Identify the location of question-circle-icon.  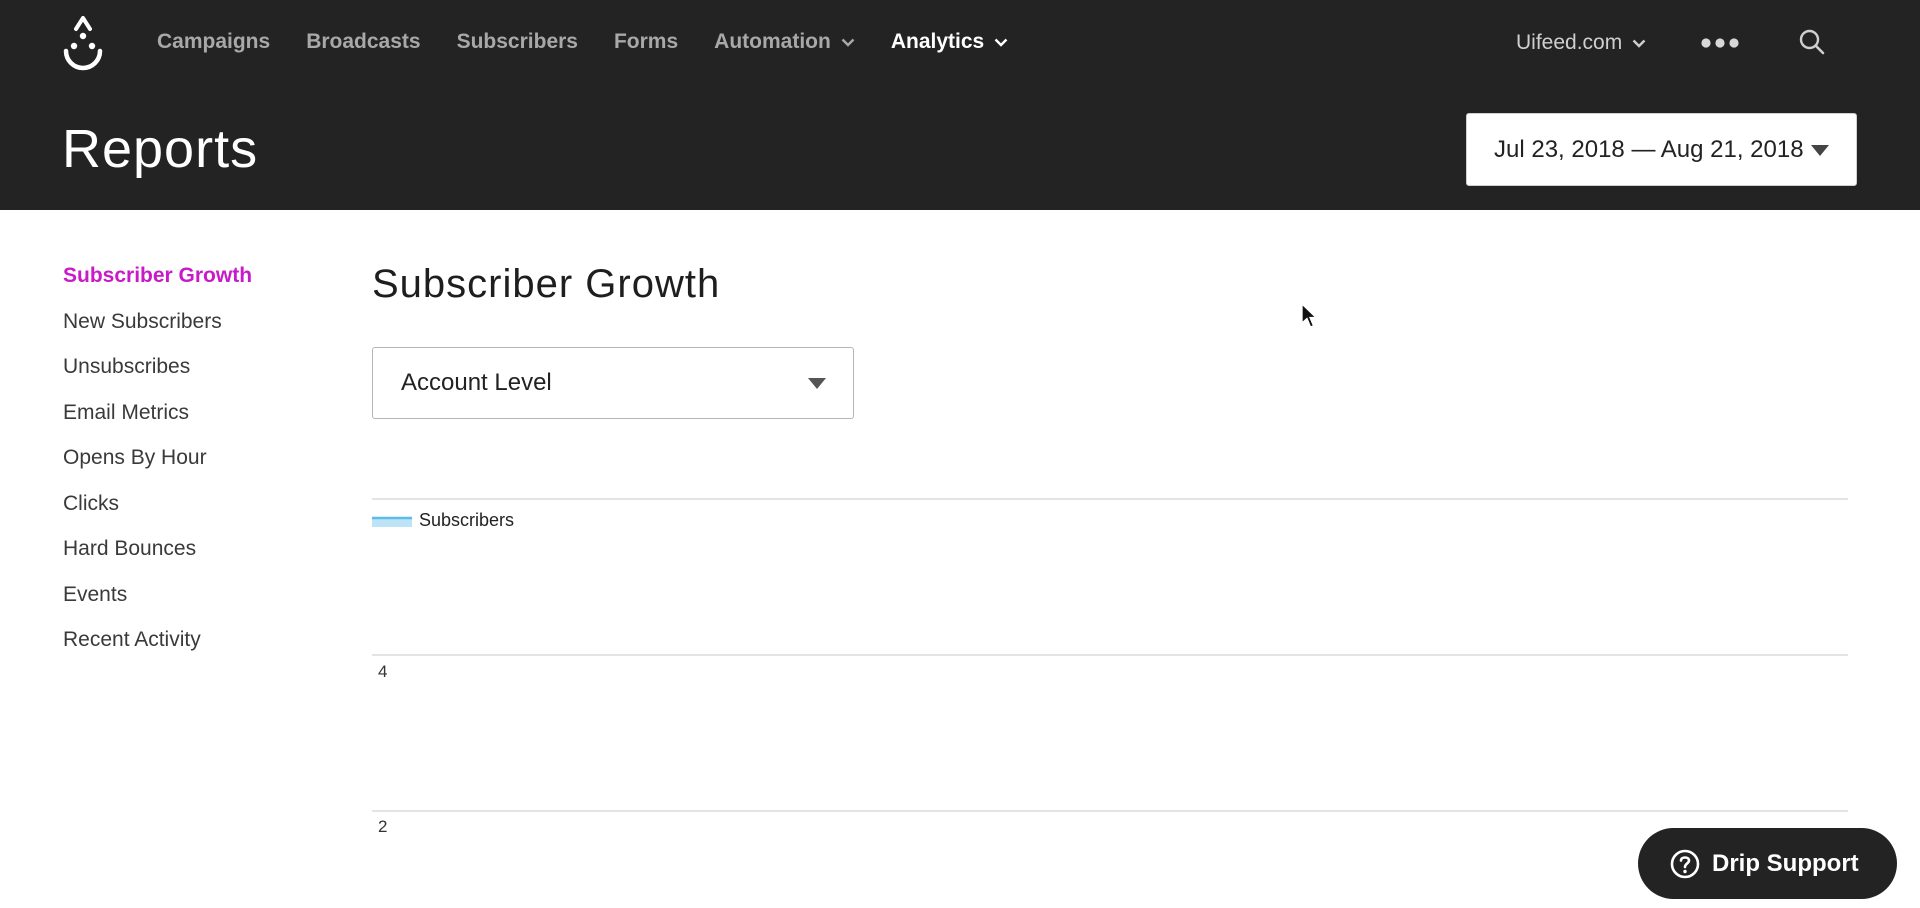
(1685, 863).